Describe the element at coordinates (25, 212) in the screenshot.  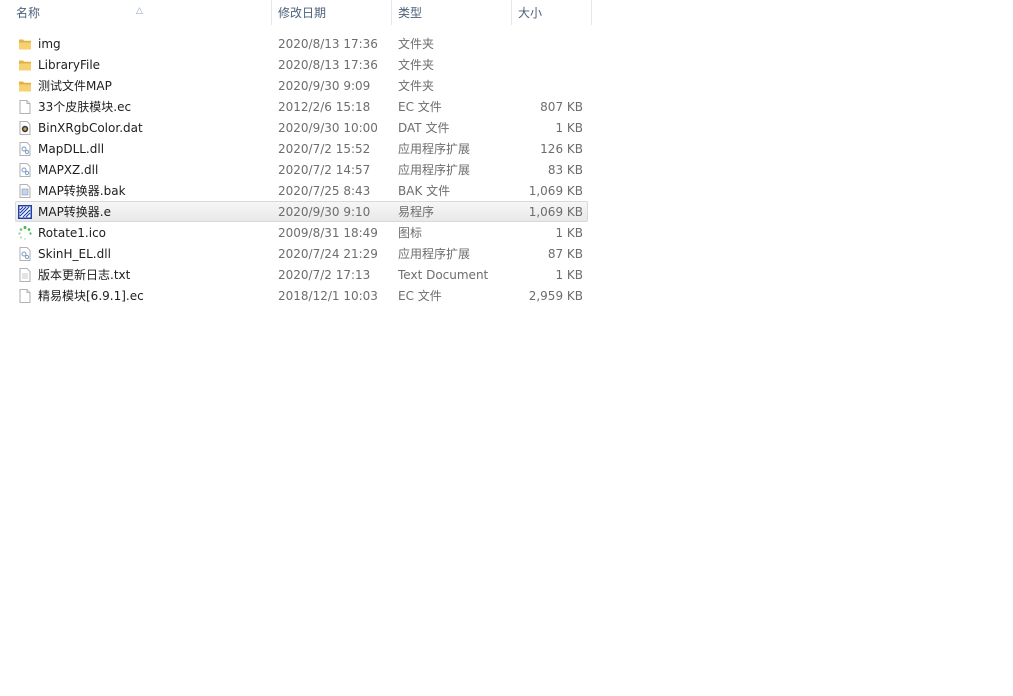
I see `e-program-icon` at that location.